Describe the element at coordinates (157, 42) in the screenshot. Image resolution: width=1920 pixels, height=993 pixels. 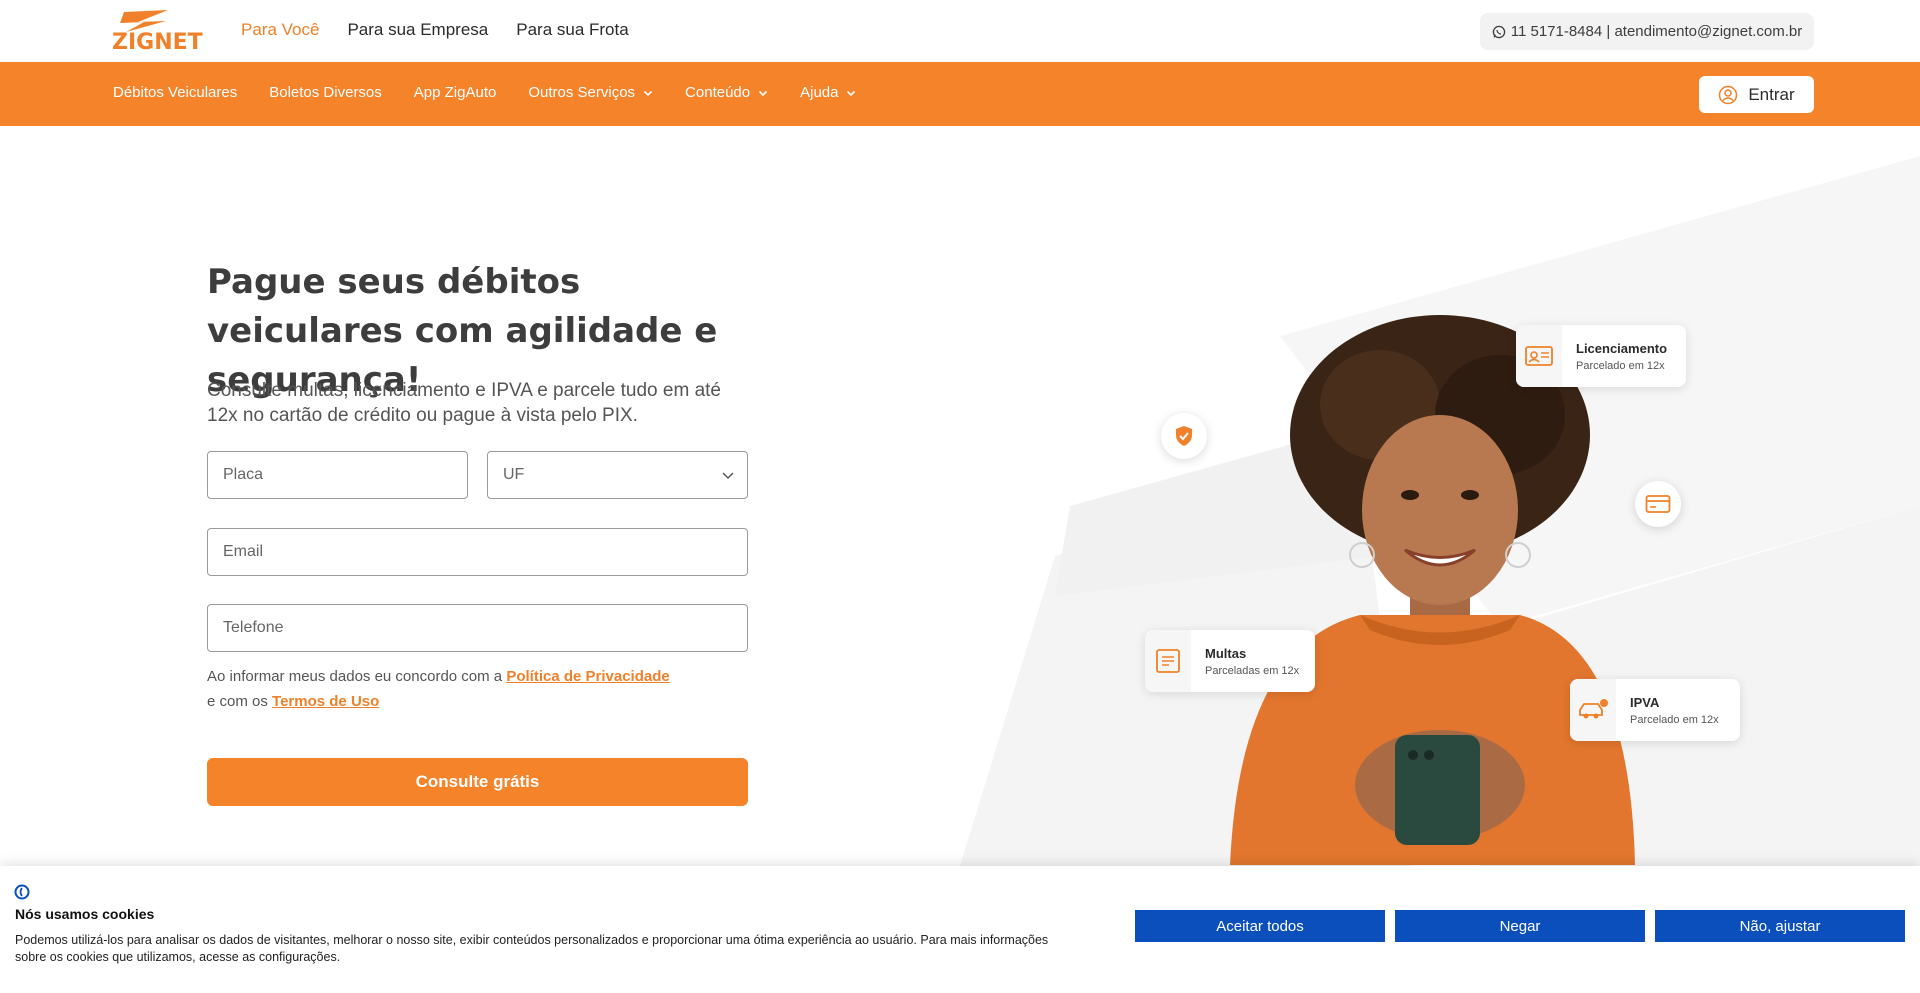
I see `logo-wordmark: ZIGNET` at that location.